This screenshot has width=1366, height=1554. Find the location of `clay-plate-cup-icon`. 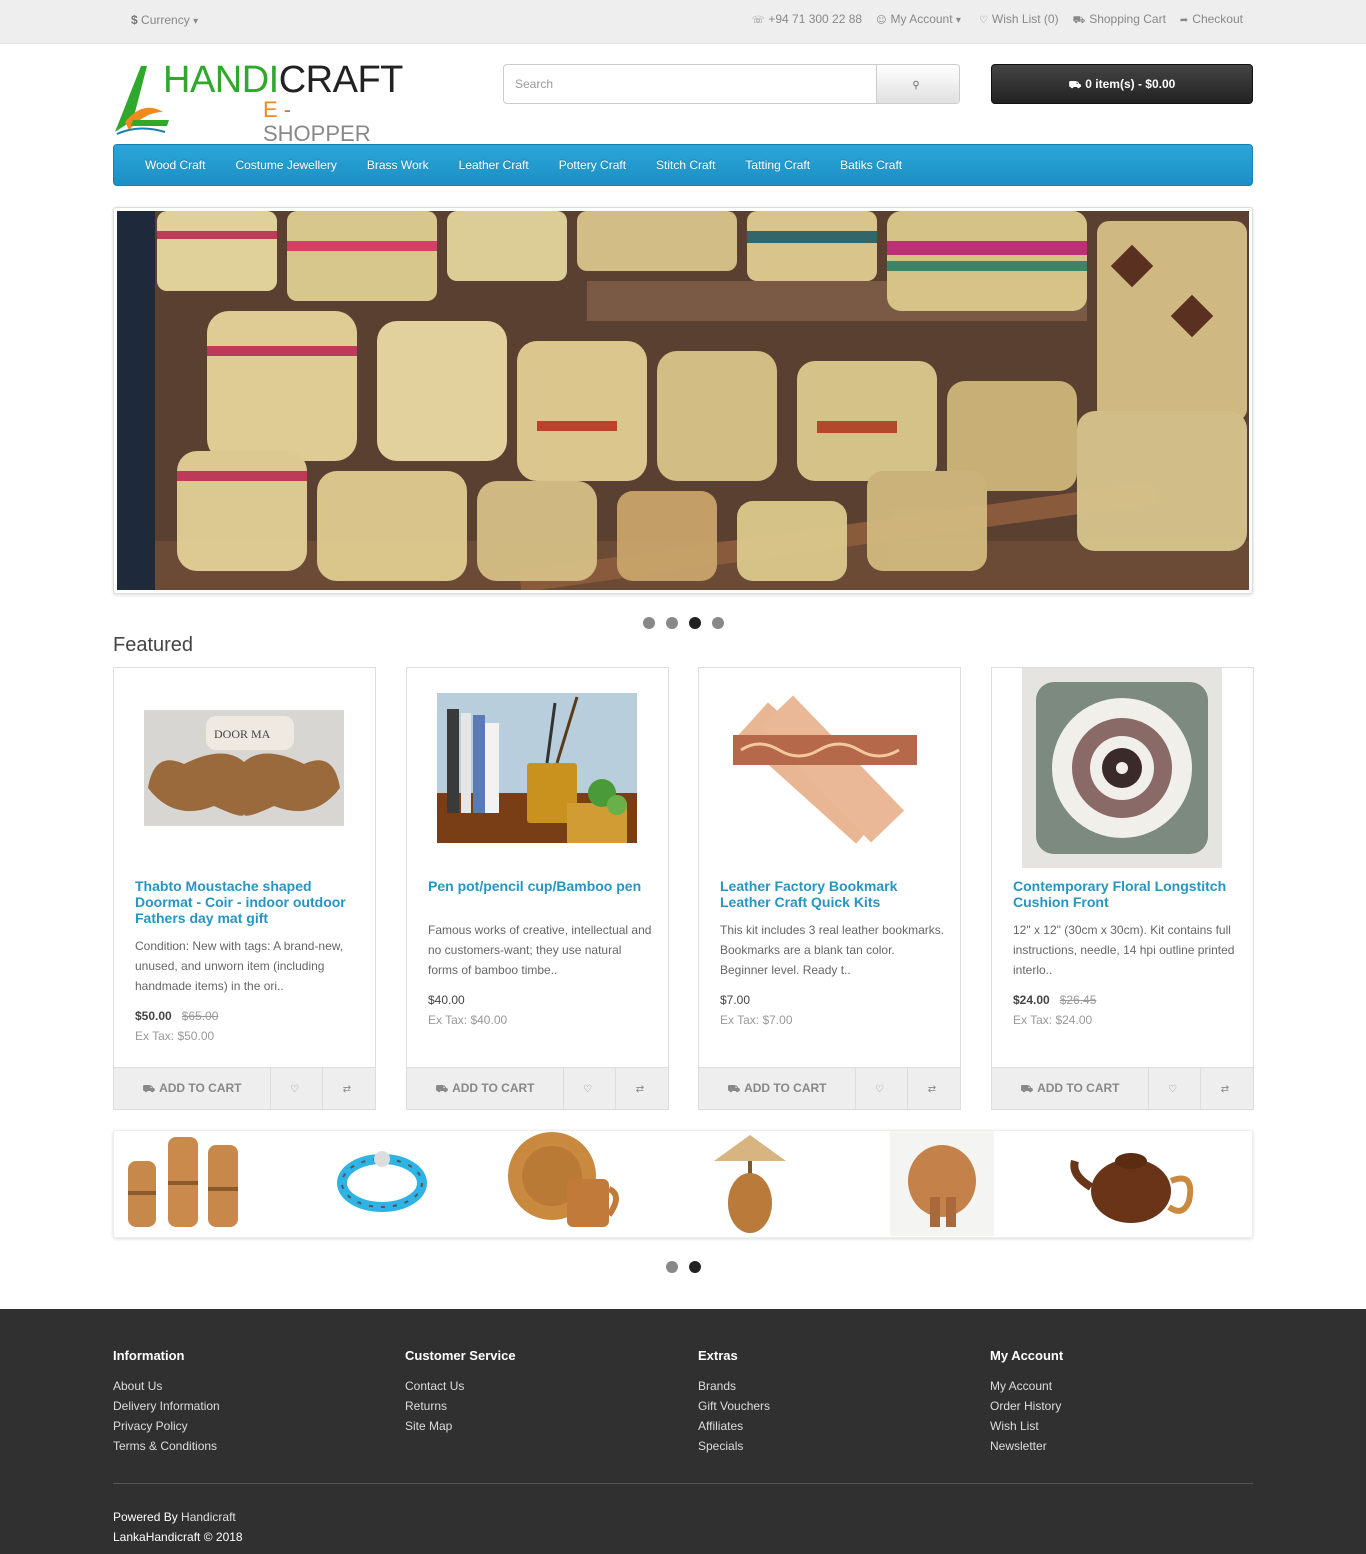

clay-plate-cup-icon is located at coordinates (563, 1179).